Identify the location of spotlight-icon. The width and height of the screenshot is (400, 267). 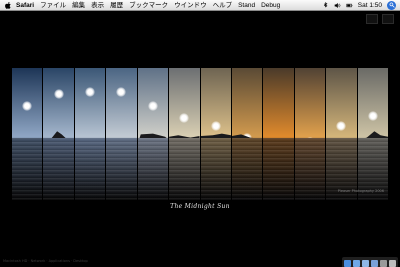
(391, 5).